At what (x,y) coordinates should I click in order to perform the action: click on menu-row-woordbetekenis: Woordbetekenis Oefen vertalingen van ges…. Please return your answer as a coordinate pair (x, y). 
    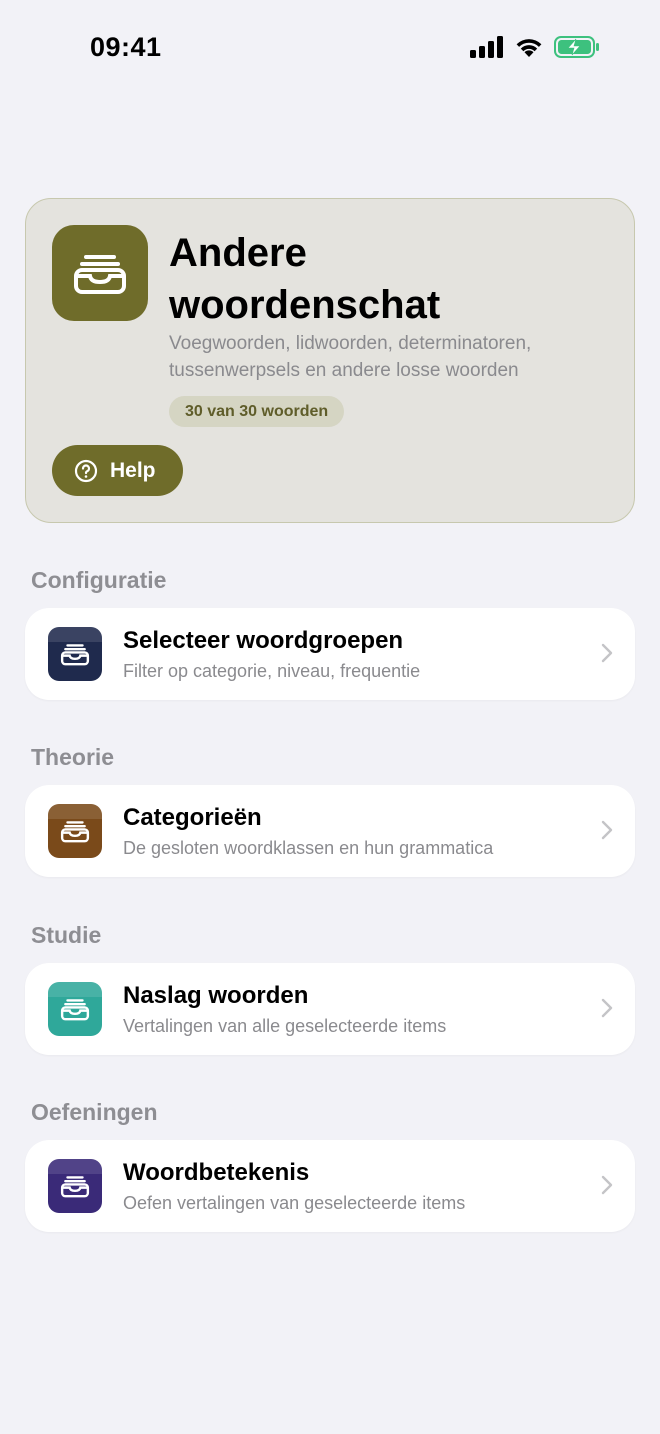
    Looking at the image, I should click on (330, 1186).